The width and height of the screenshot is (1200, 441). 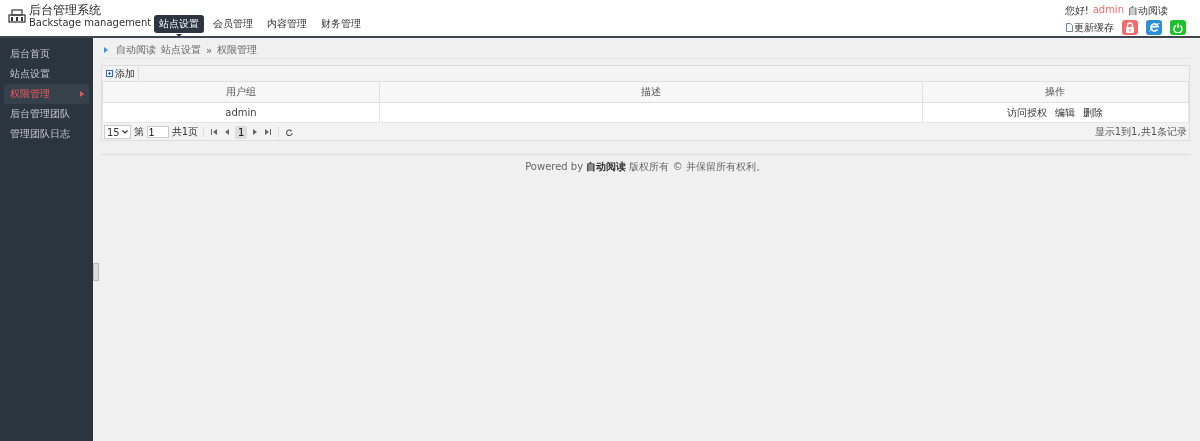 I want to click on lock-button, so click(x=1130, y=27).